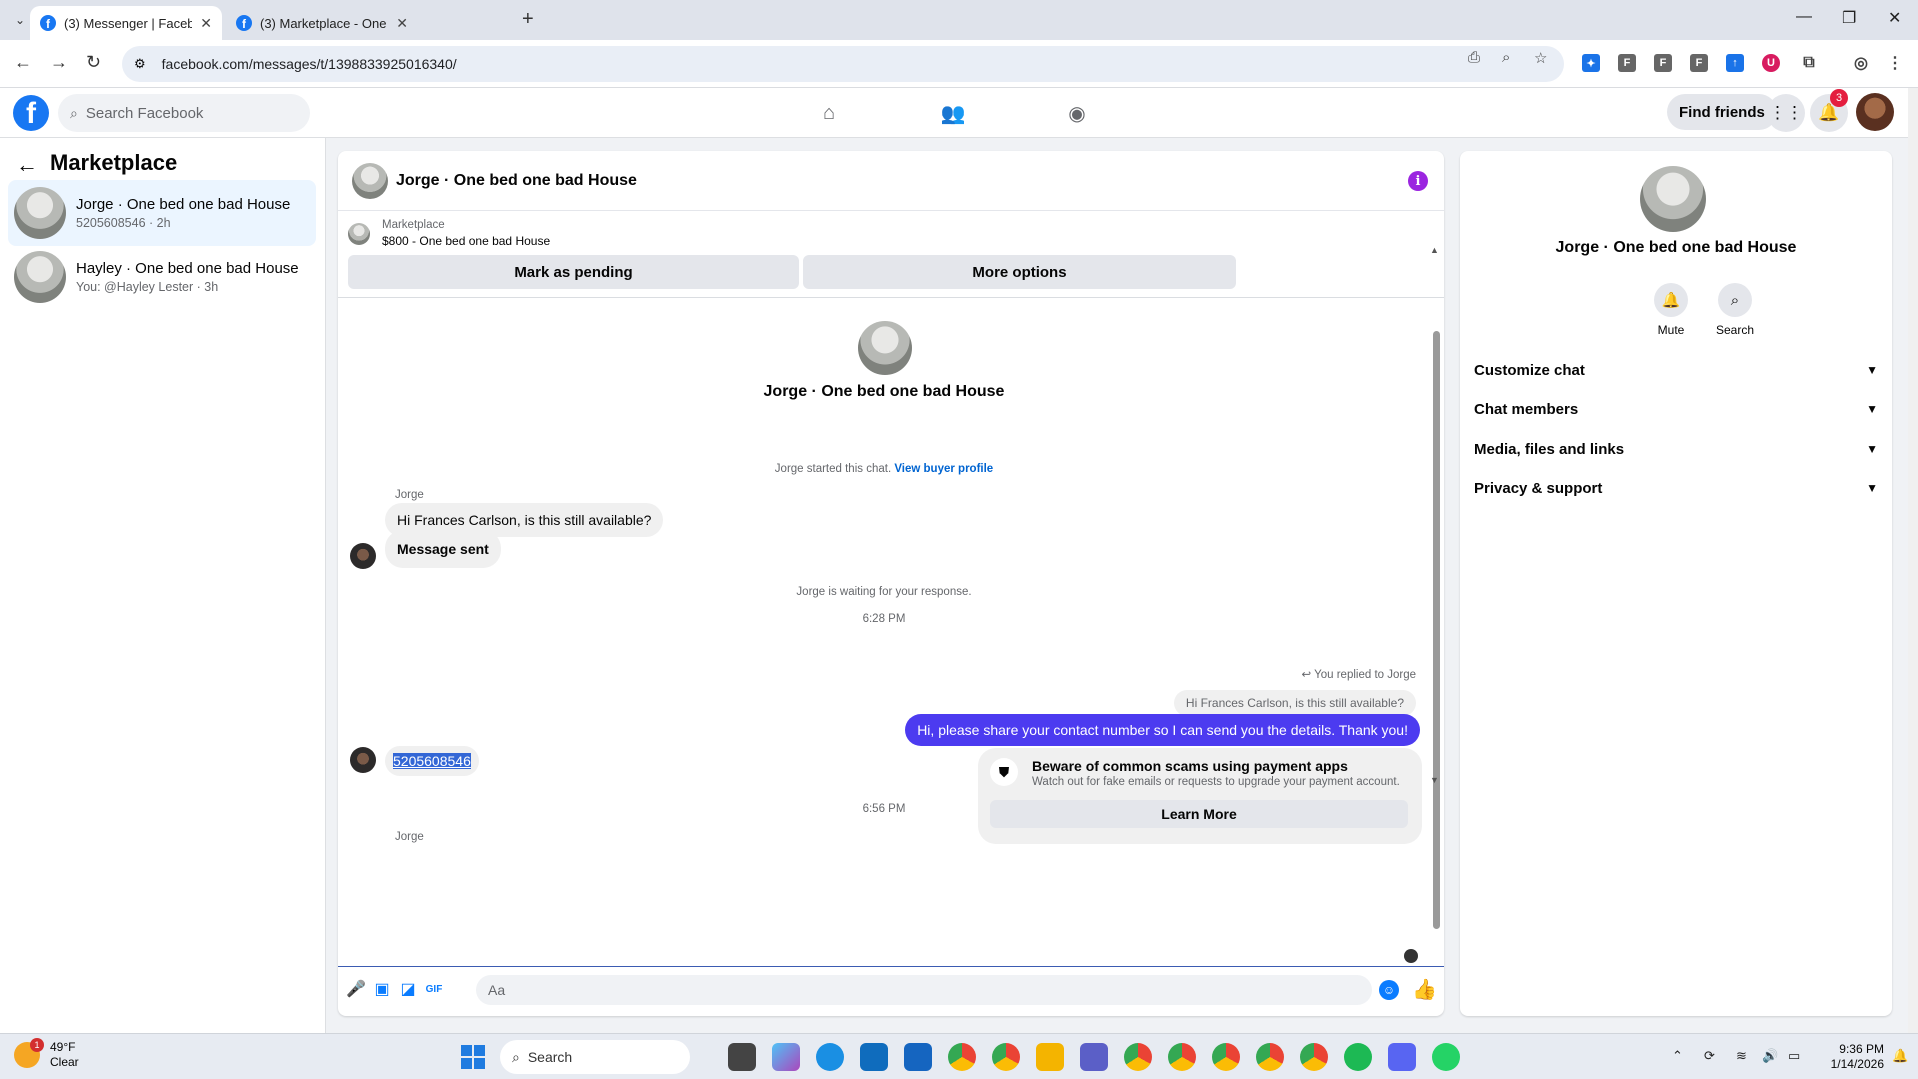 The height and width of the screenshot is (1079, 1918). What do you see at coordinates (1679, 488) in the screenshot?
I see `privacy-support-section: Privacy & support ▼` at bounding box center [1679, 488].